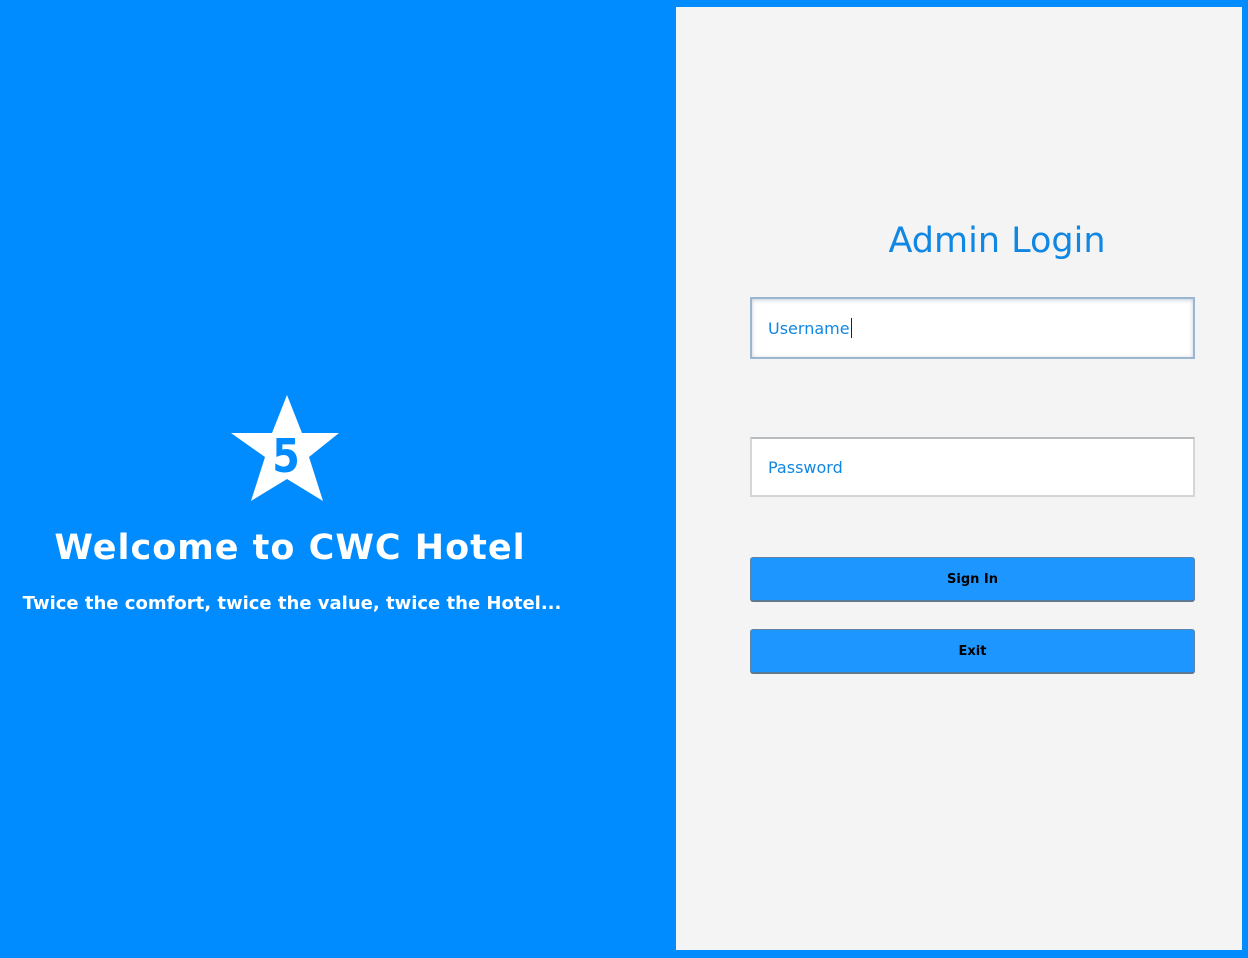 Image resolution: width=1248 pixels, height=958 pixels. I want to click on welcome-title: Welcome to CWC Hotel, so click(290, 548).